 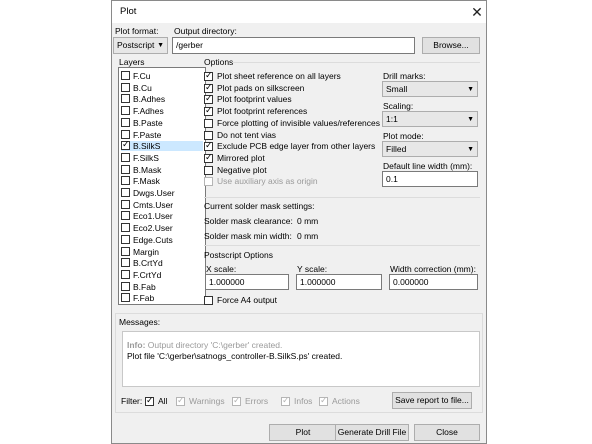 What do you see at coordinates (132, 401) in the screenshot?
I see `filter-label: Filter:` at bounding box center [132, 401].